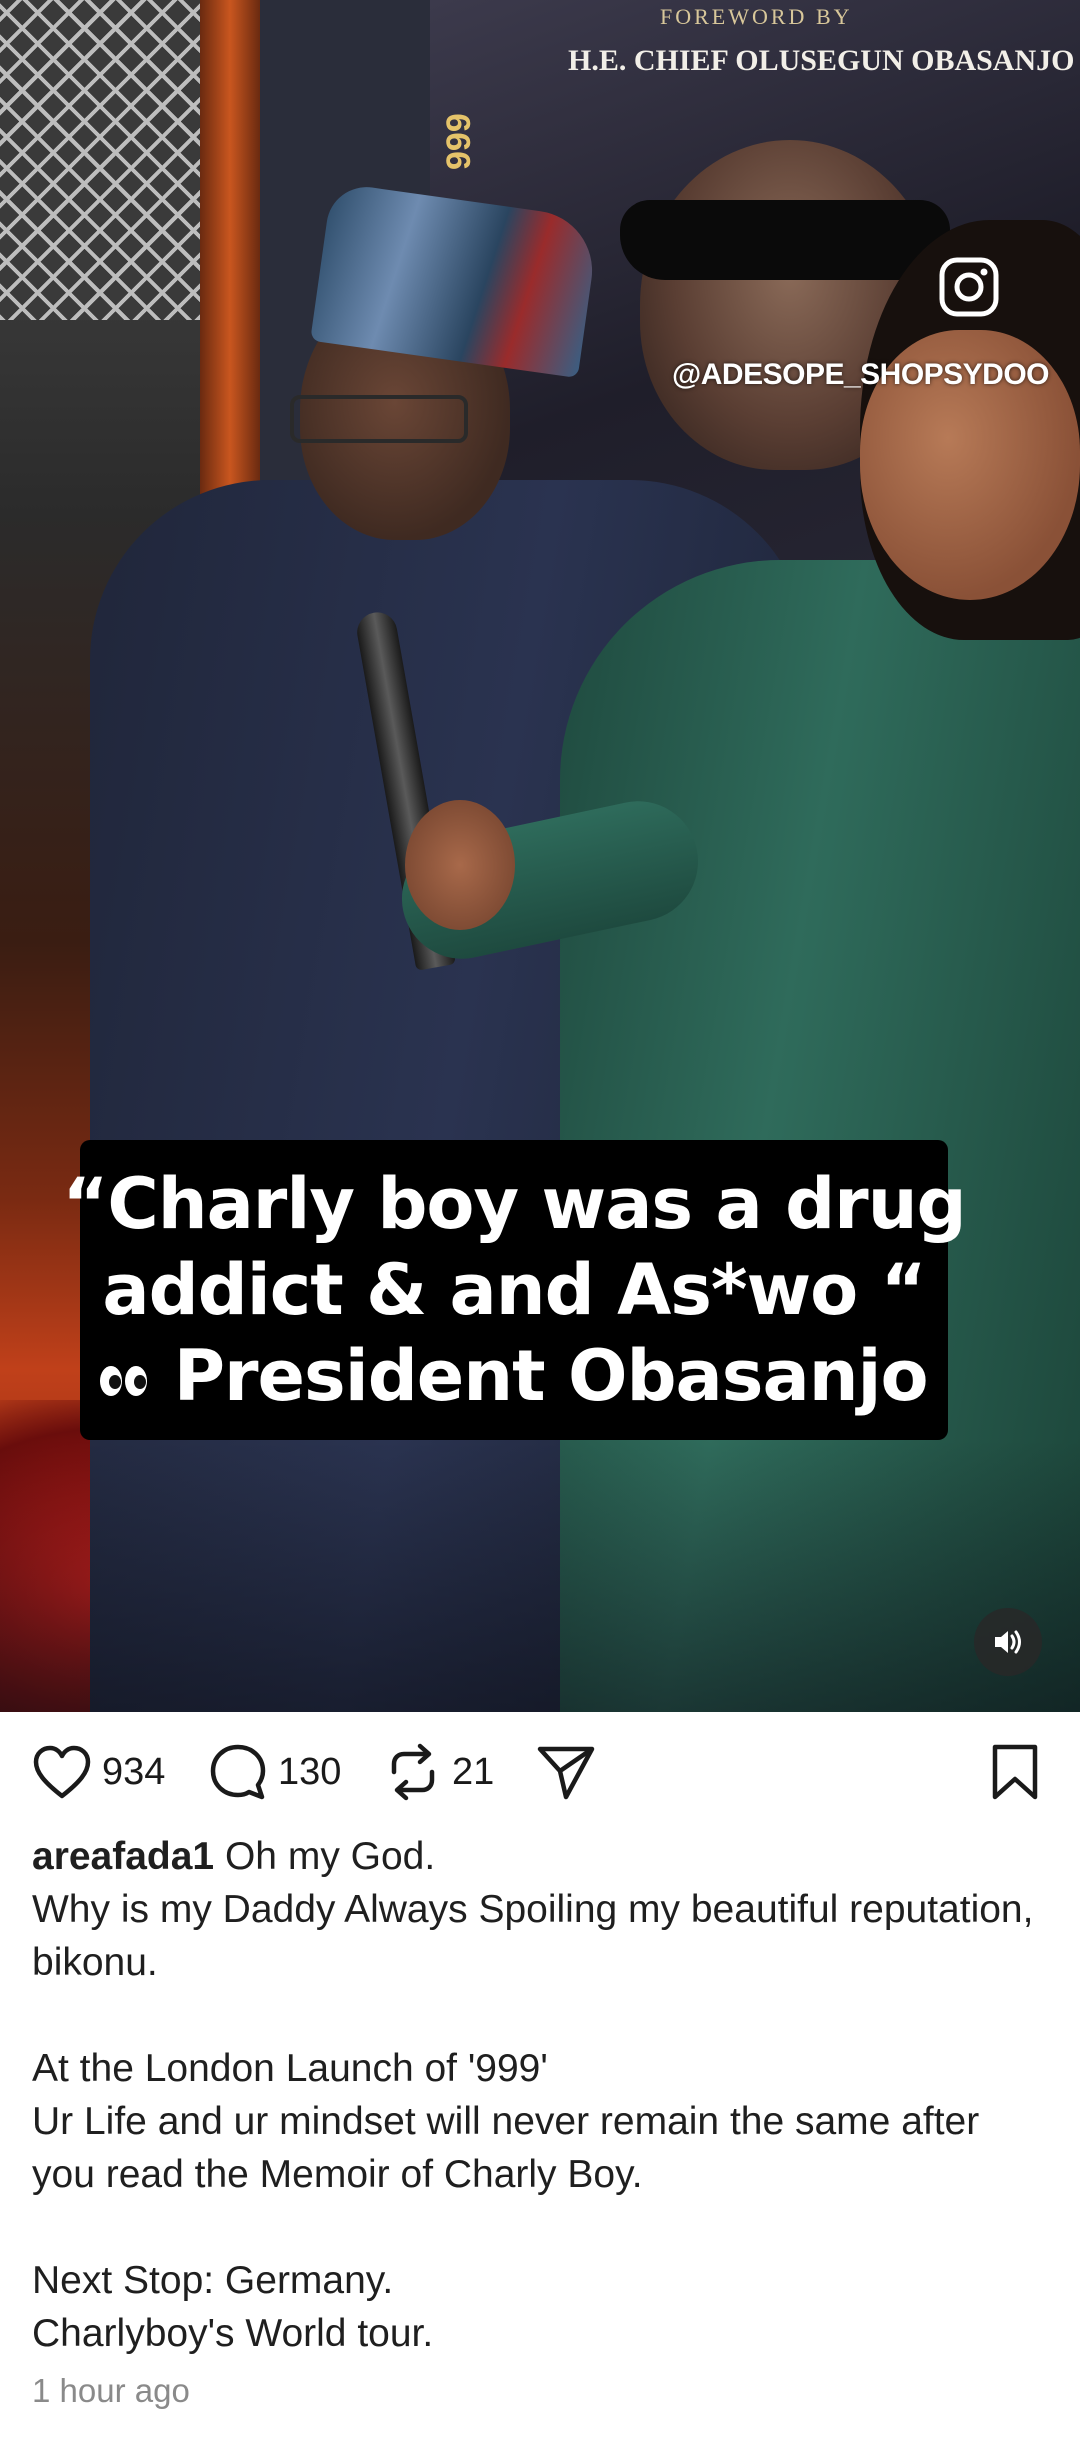 The width and height of the screenshot is (1080, 2452). What do you see at coordinates (379, 419) in the screenshot?
I see `man-glasses` at bounding box center [379, 419].